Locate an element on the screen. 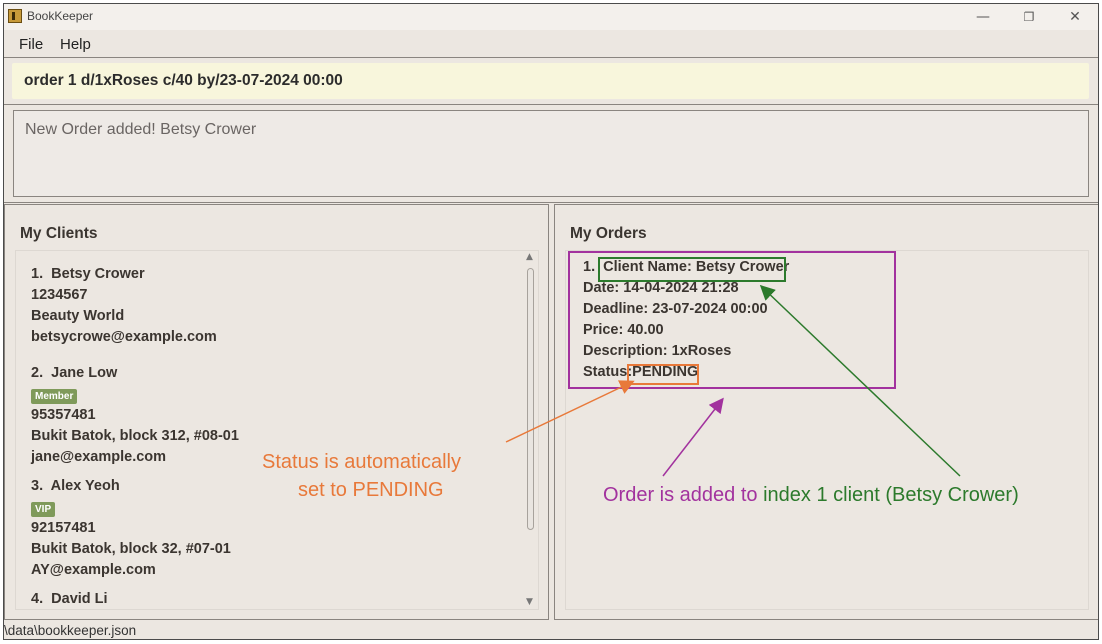 The image size is (1102, 644). order-annotation-part1: Order is added to is located at coordinates (683, 495).